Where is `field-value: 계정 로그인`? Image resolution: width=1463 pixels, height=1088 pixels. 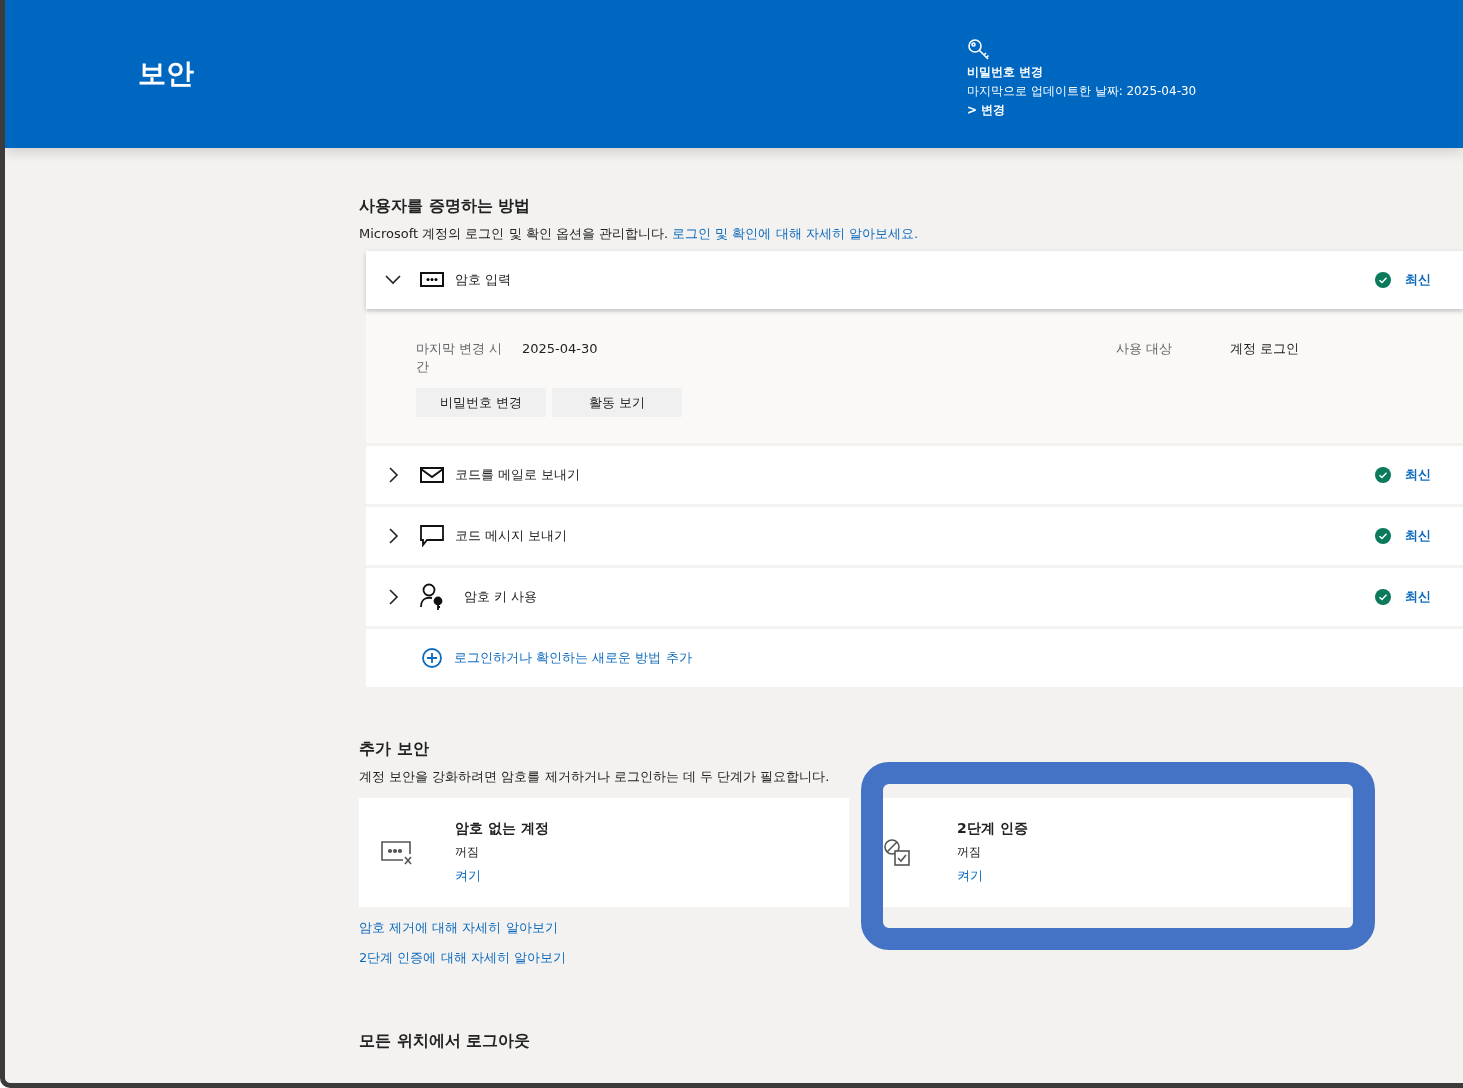 field-value: 계정 로그인 is located at coordinates (1265, 349).